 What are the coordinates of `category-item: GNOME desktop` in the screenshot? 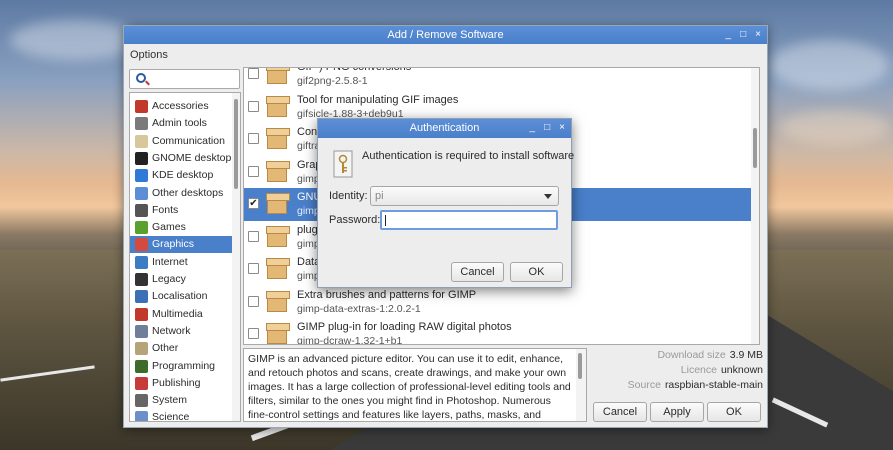 It's located at (182, 158).